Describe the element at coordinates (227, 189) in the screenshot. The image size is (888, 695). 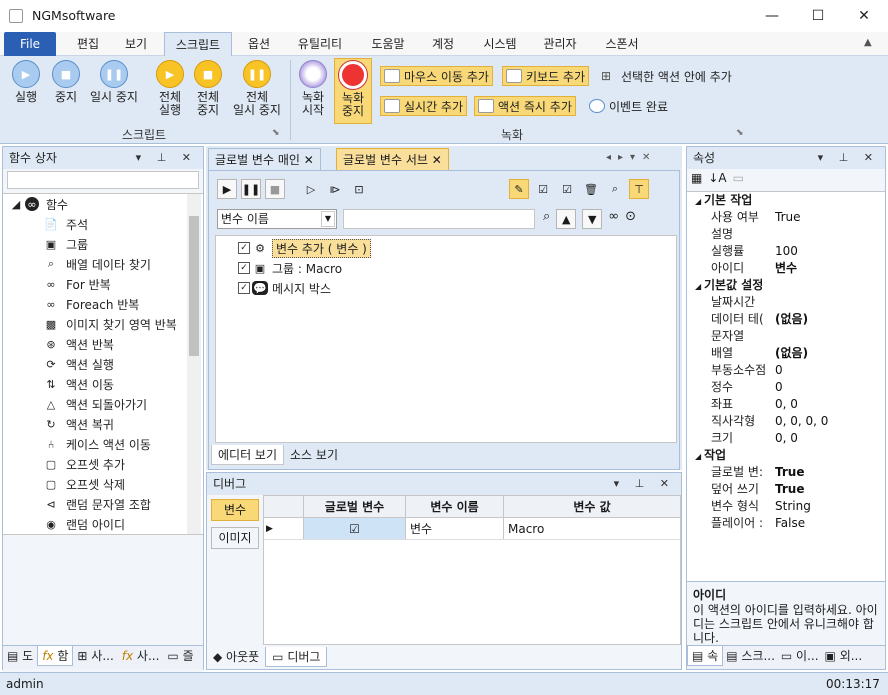
I see `play-icon: ▶` at that location.